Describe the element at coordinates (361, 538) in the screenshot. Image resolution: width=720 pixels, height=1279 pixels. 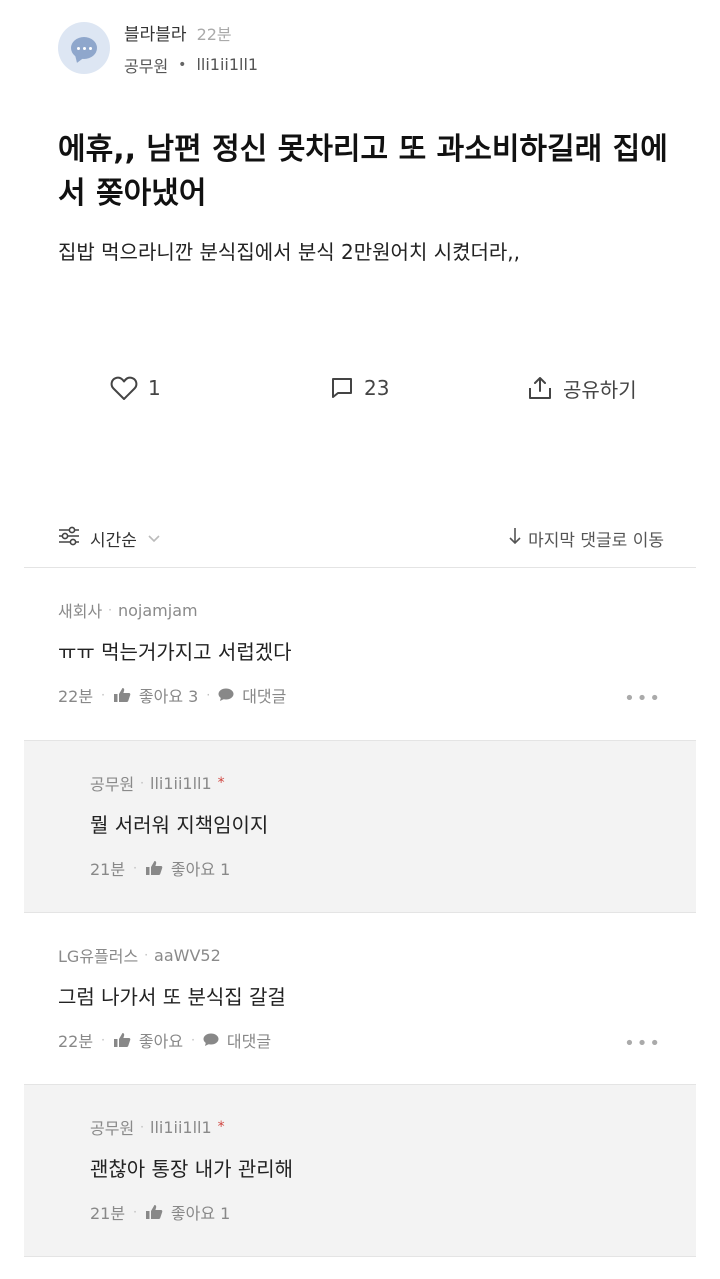
I see `comment-sort-bar: 시간순 마지막 댓글로 이동` at that location.